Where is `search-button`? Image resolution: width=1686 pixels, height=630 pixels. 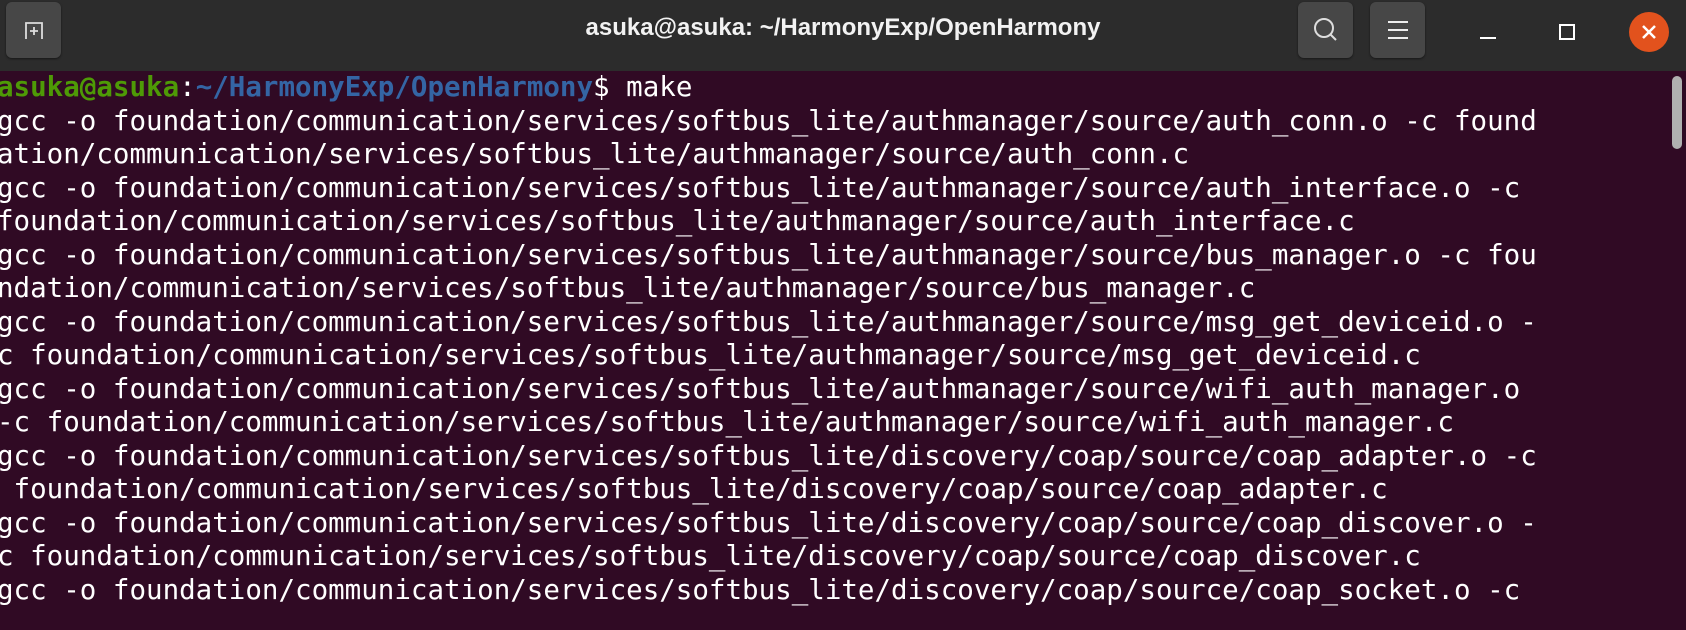
search-button is located at coordinates (1325, 30).